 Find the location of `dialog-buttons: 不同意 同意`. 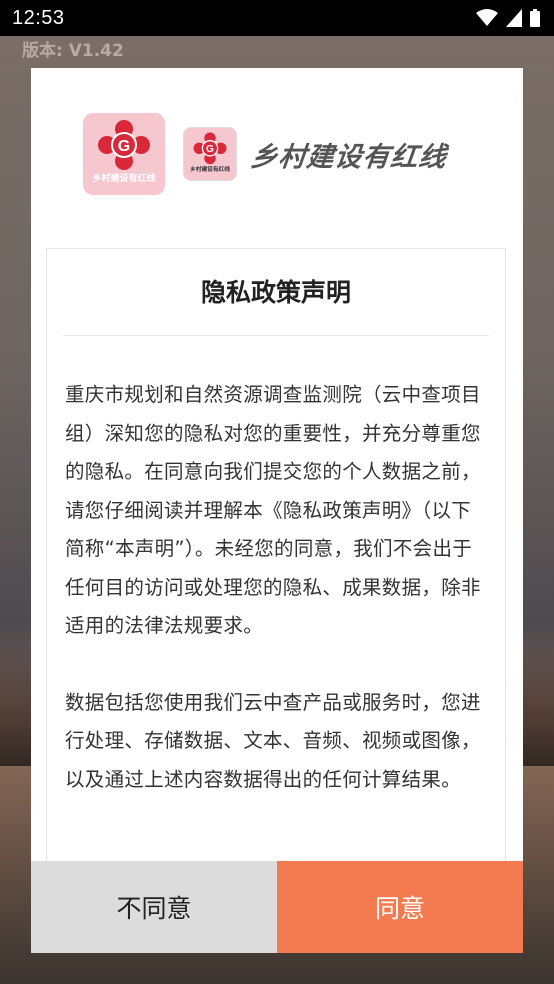

dialog-buttons: 不同意 同意 is located at coordinates (277, 907).